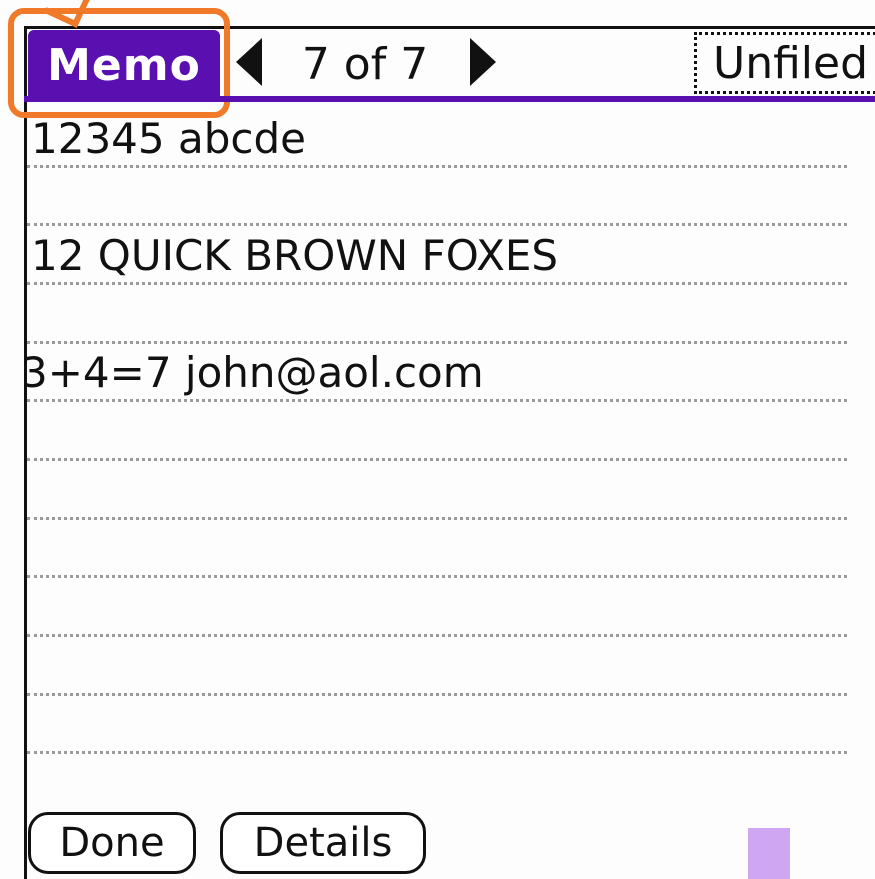  What do you see at coordinates (769, 853) in the screenshot?
I see `status-indicator` at bounding box center [769, 853].